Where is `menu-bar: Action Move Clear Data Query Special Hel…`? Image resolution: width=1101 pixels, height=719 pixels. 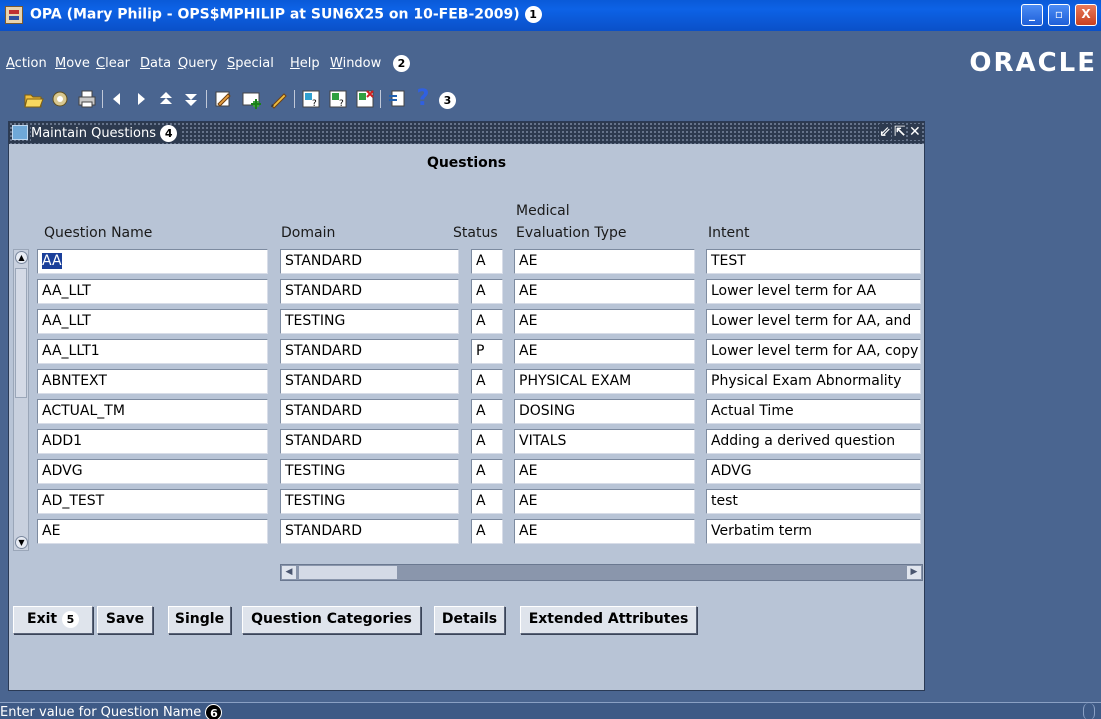 menu-bar: Action Move Clear Data Query Special Hel… is located at coordinates (550, 63).